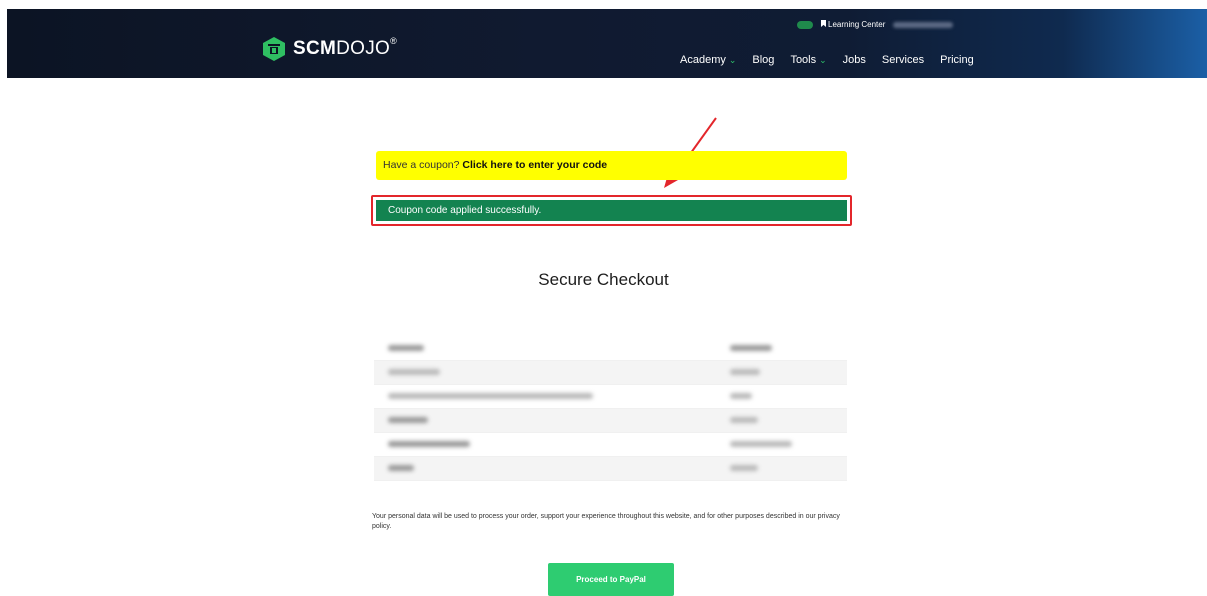 The image size is (1207, 596). What do you see at coordinates (534, 165) in the screenshot?
I see `enter-coupon-link: Click here to enter your code` at bounding box center [534, 165].